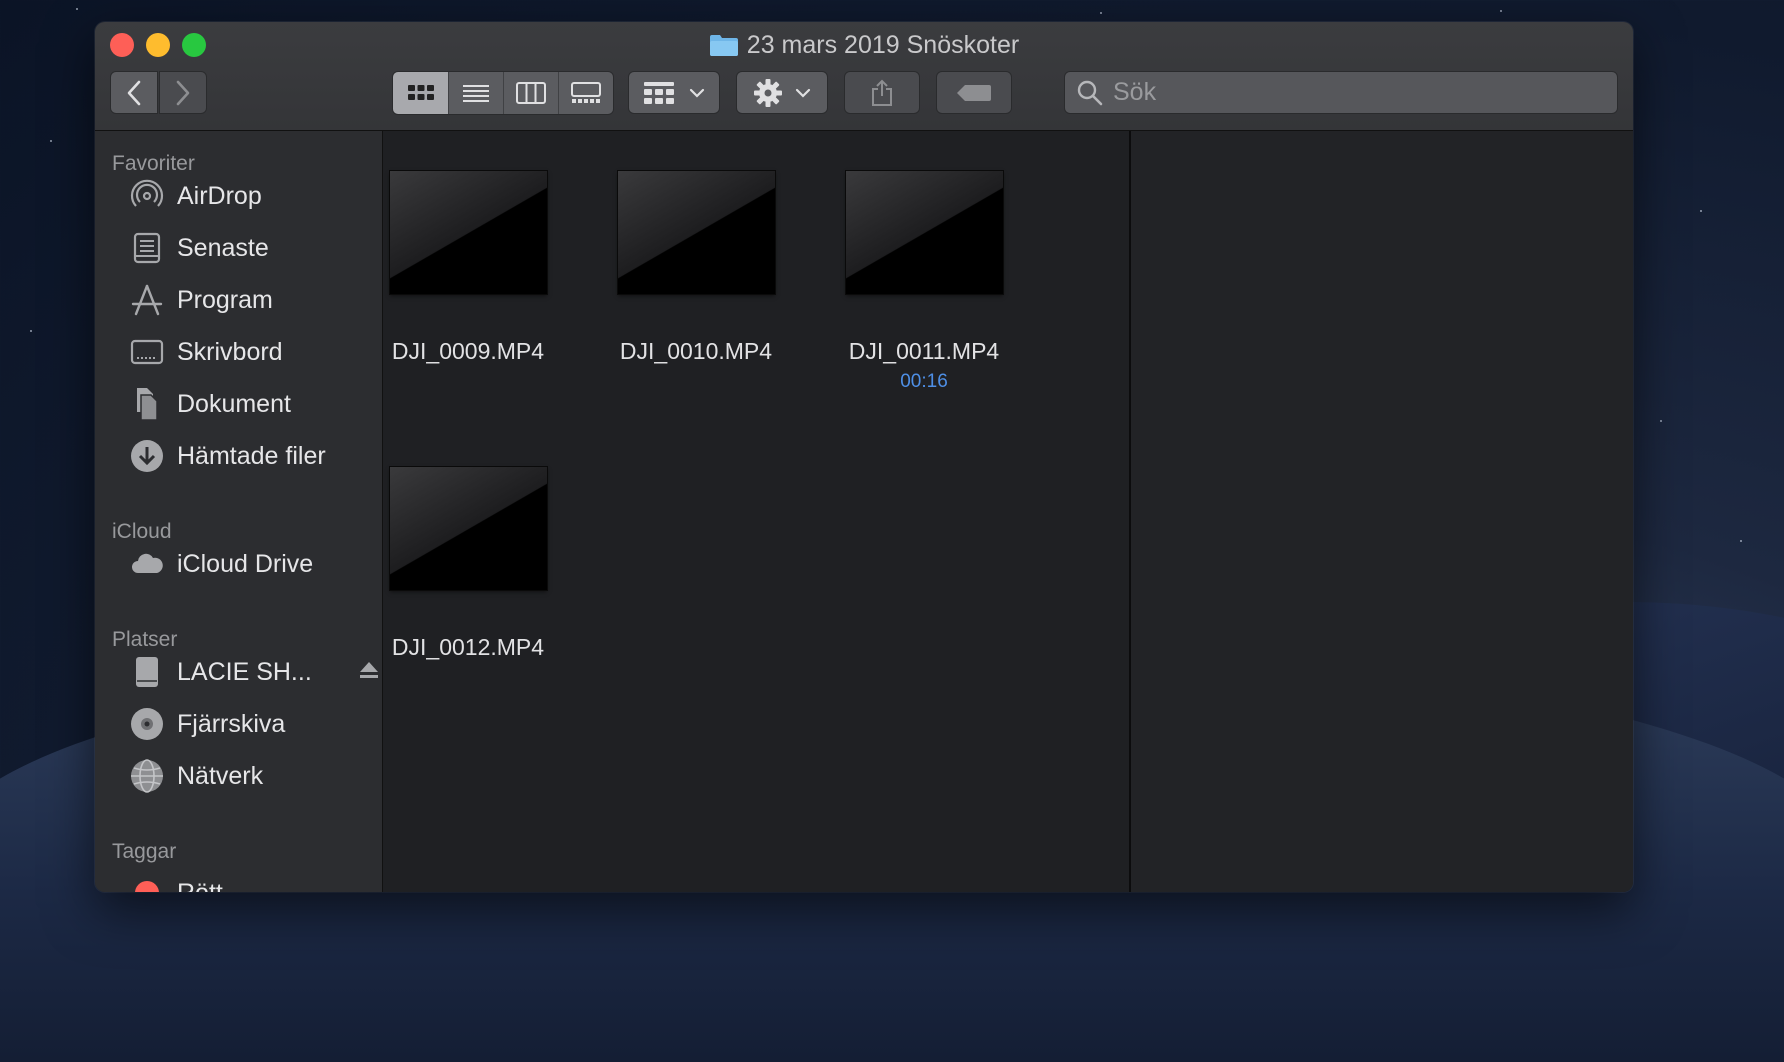  What do you see at coordinates (147, 248) in the screenshot?
I see `recents-icon` at bounding box center [147, 248].